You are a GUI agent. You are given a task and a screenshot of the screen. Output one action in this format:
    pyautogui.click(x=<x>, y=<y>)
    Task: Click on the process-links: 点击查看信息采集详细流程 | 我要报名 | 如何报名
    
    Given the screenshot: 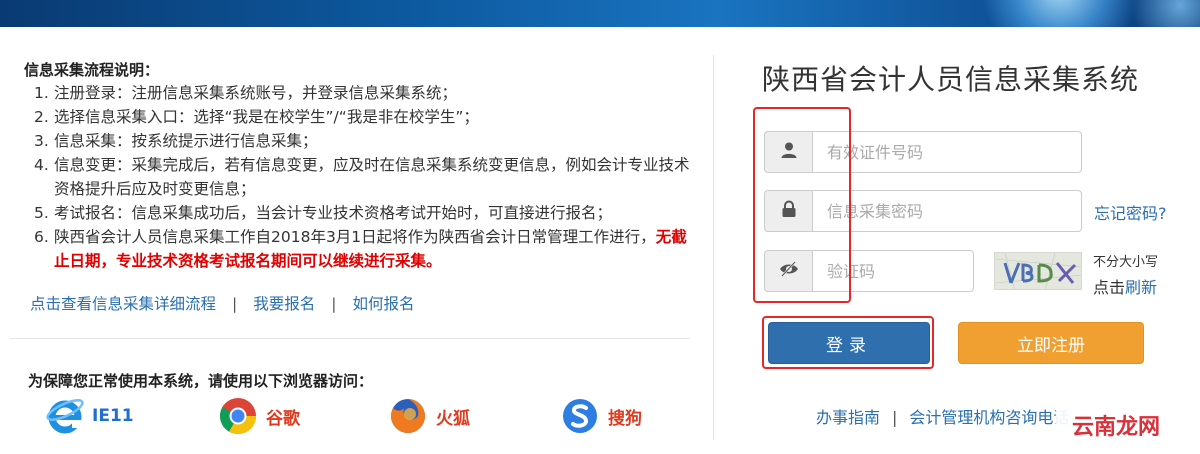 What is the action you would take?
    pyautogui.click(x=222, y=304)
    